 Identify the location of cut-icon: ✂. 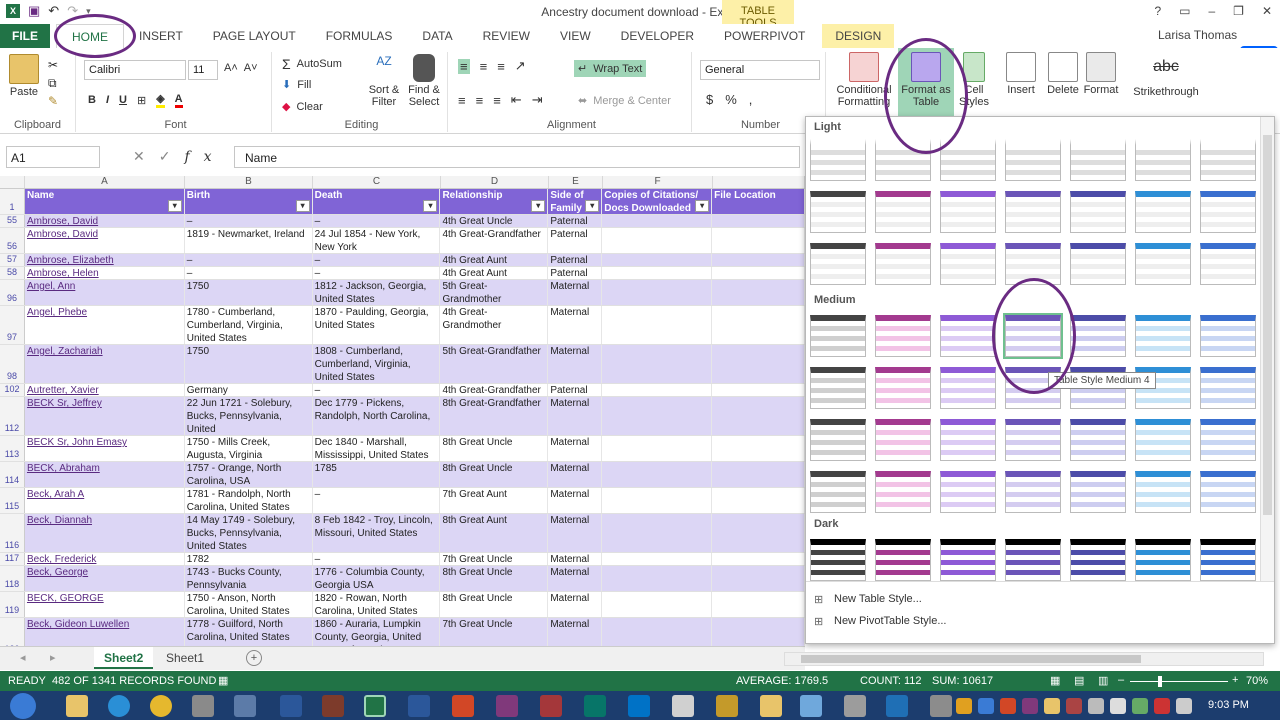
(53, 65).